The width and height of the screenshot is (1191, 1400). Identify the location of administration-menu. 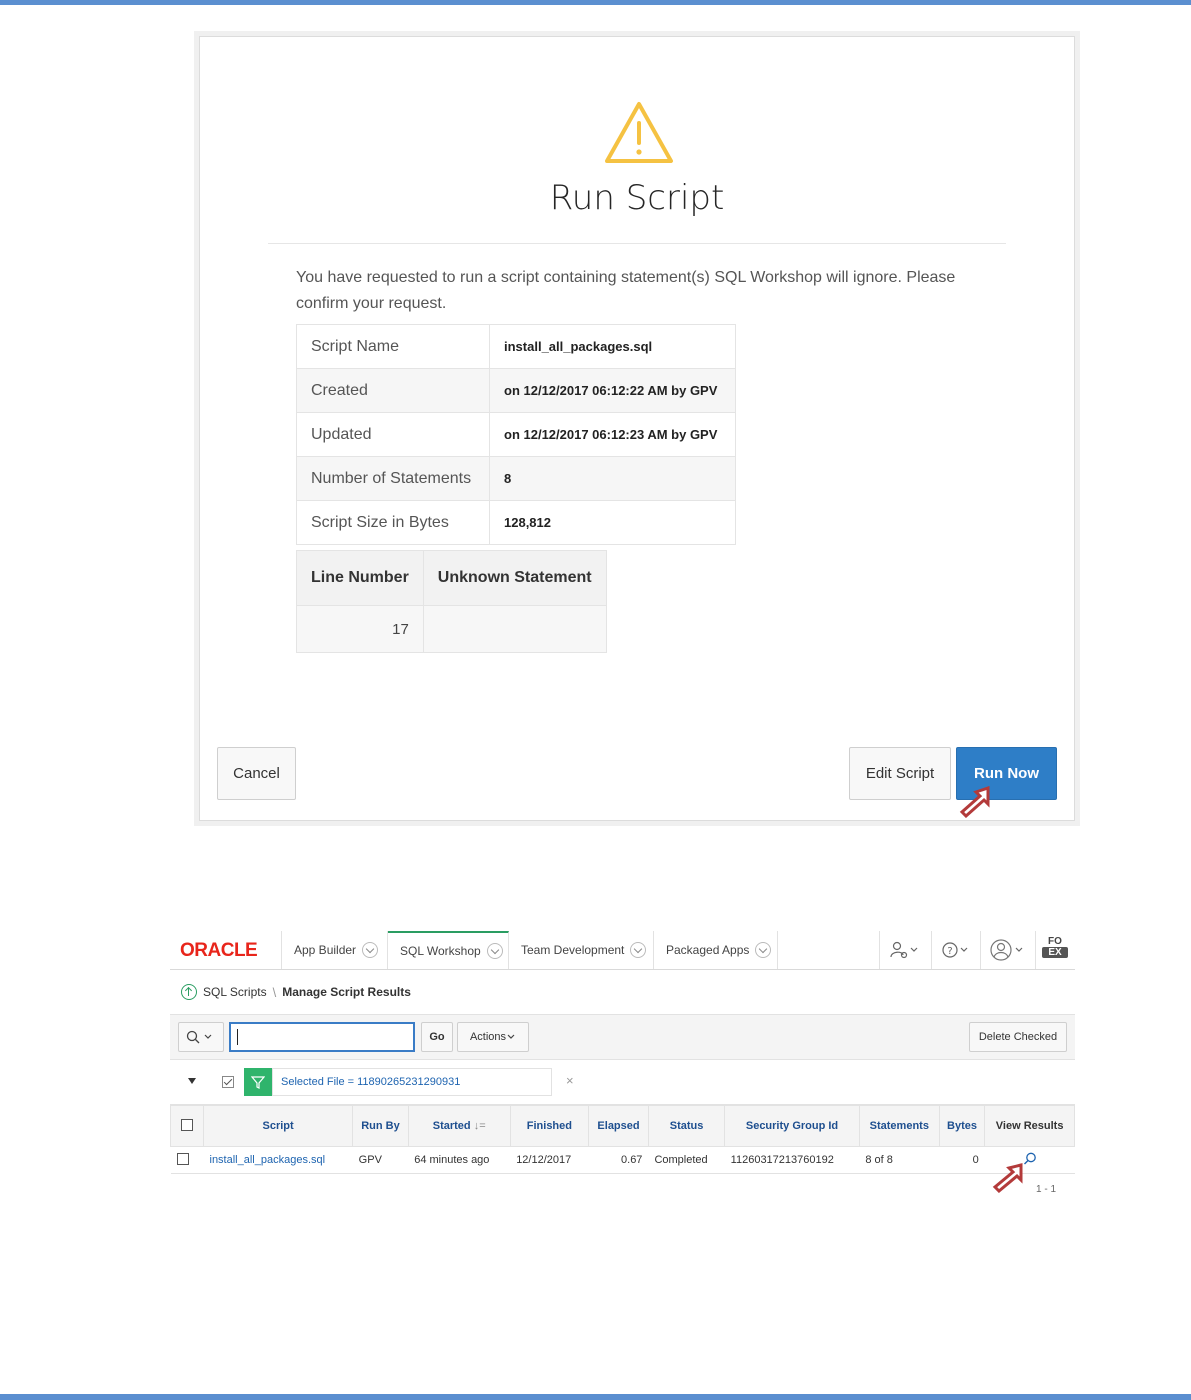
(905, 950).